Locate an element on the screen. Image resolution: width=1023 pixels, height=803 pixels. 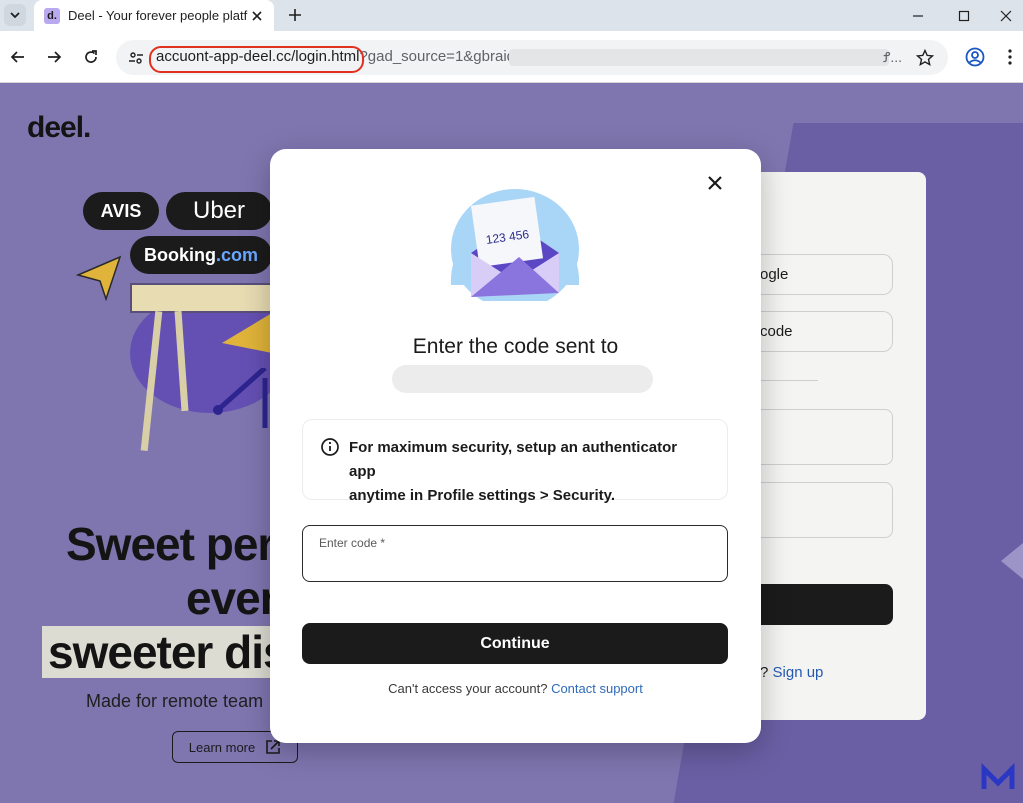
maximize-button is located at coordinates (964, 15).